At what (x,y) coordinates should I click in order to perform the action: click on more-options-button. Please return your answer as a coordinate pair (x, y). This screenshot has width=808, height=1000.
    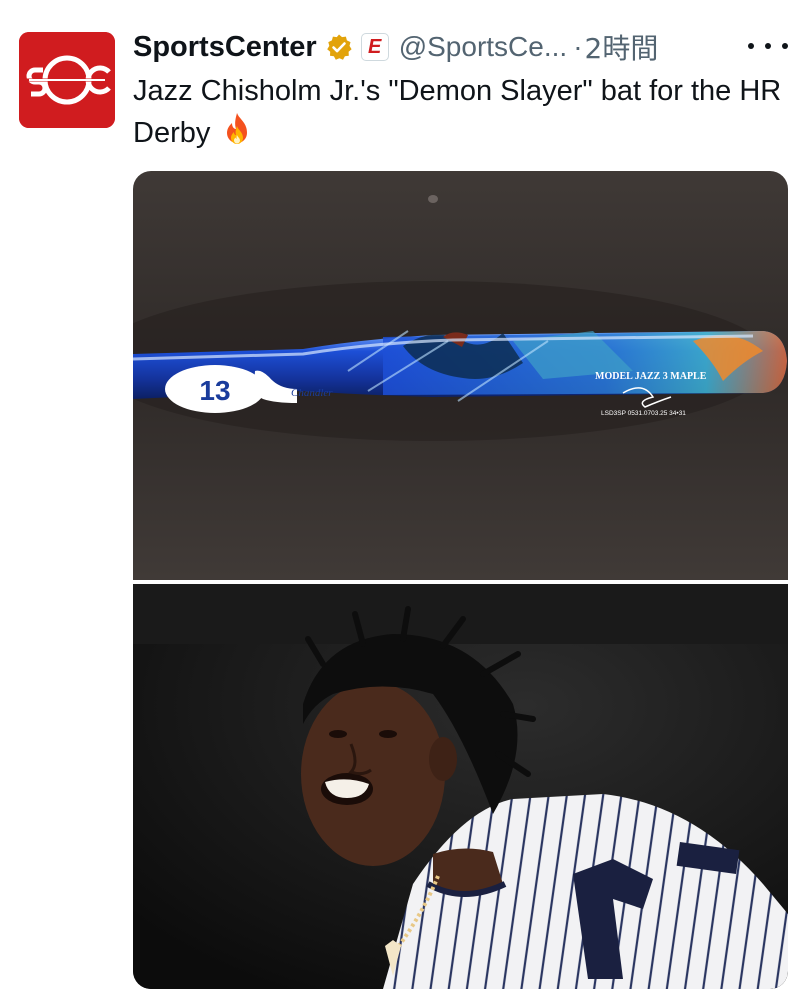
    Looking at the image, I should click on (768, 46).